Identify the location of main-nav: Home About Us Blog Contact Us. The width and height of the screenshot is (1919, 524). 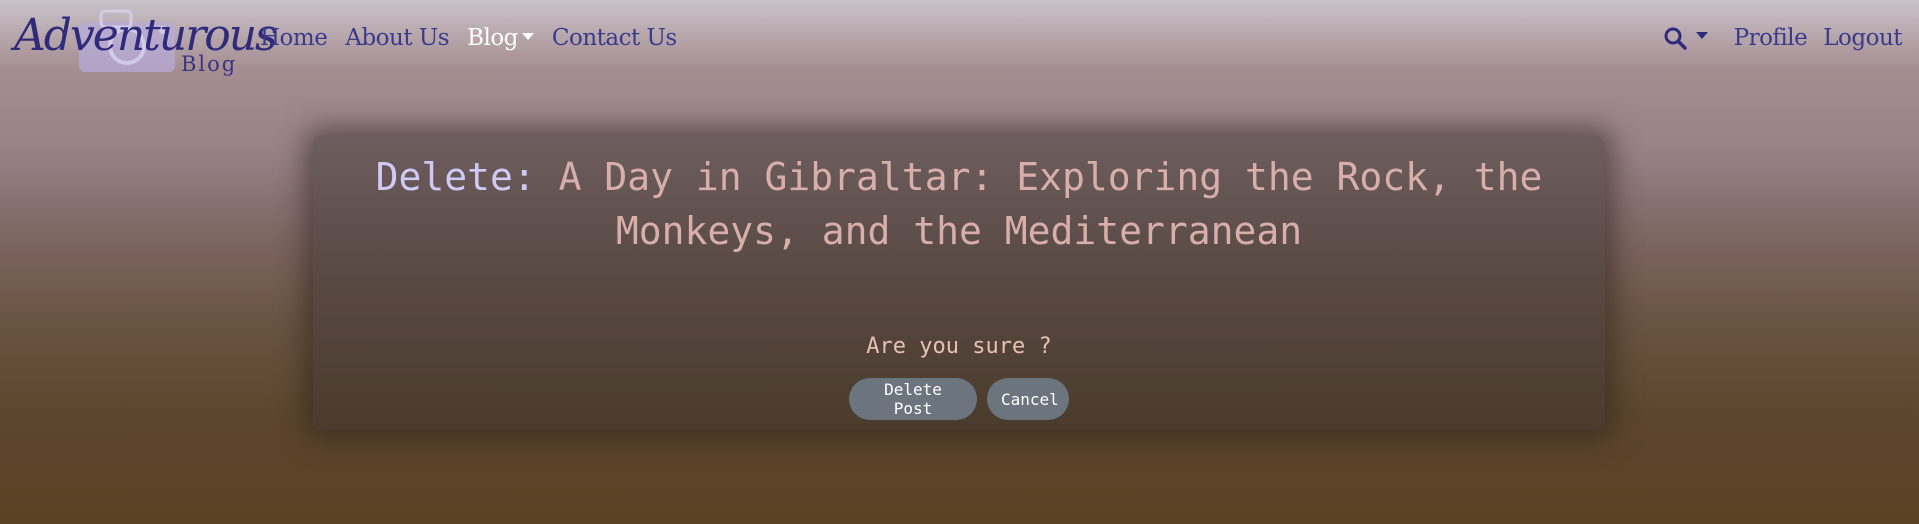
(477, 38).